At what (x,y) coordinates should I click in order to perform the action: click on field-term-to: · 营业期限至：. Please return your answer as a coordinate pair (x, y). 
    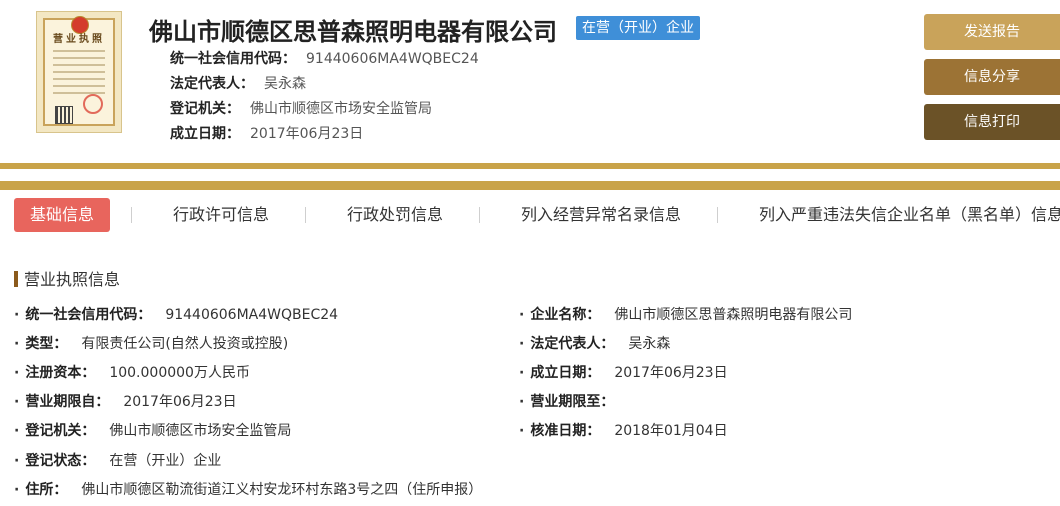
    Looking at the image, I should click on (573, 401).